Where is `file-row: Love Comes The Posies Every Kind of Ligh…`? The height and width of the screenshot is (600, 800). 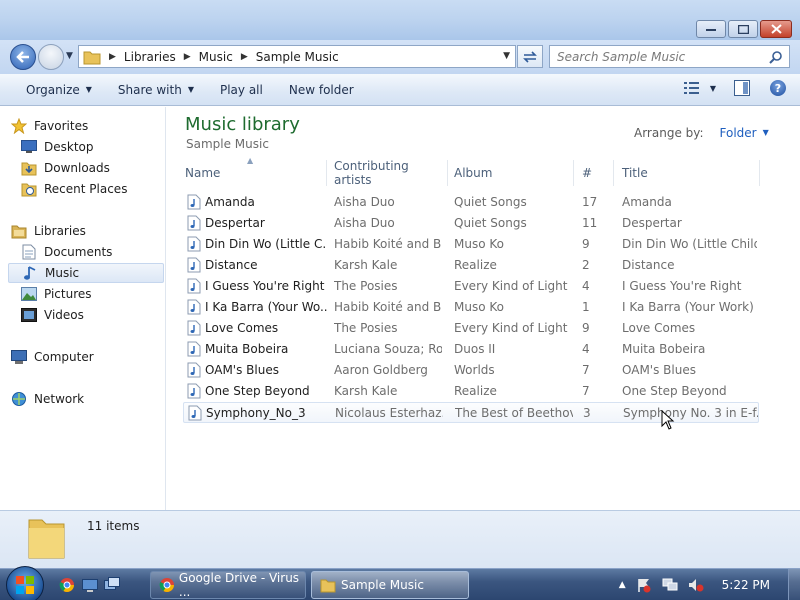 file-row: Love Comes The Posies Every Kind of Ligh… is located at coordinates (471, 328).